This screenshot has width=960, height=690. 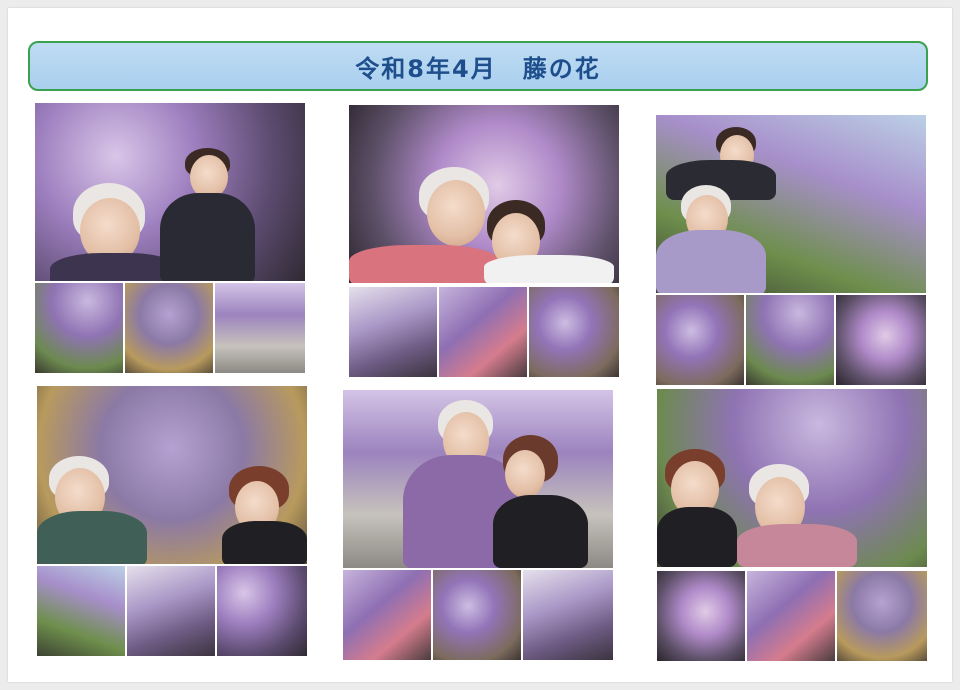 I want to click on collage-3-main-photo, so click(x=791, y=204).